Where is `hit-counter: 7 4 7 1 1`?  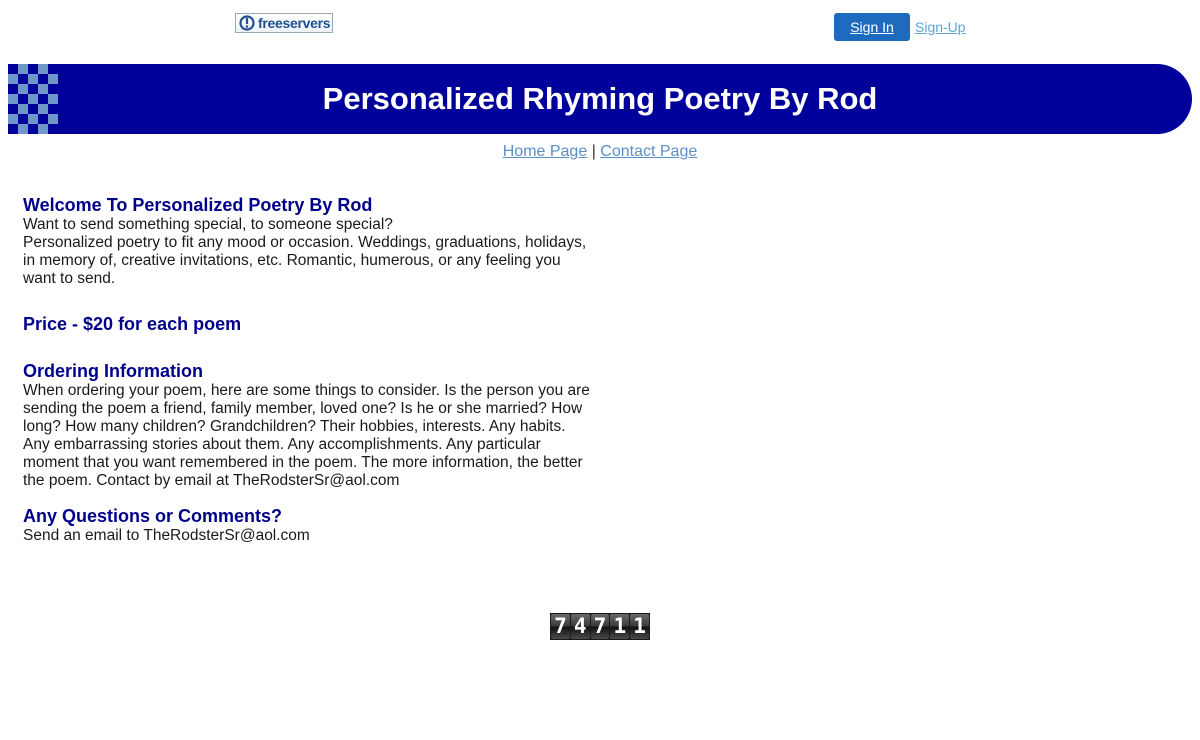 hit-counter: 7 4 7 1 1 is located at coordinates (600, 626).